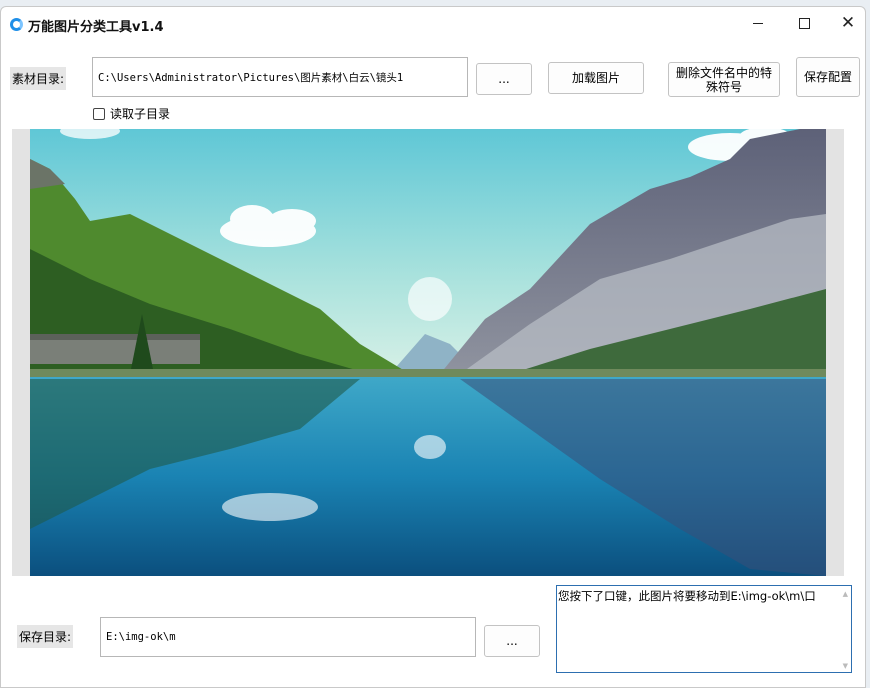  Describe the element at coordinates (433, 24) in the screenshot. I see `title-bar: 万能图片分类工具v1.4 ✕` at that location.